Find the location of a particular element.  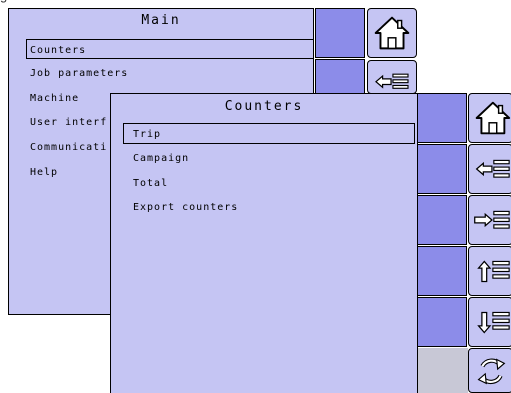

main-home-button is located at coordinates (392, 33).